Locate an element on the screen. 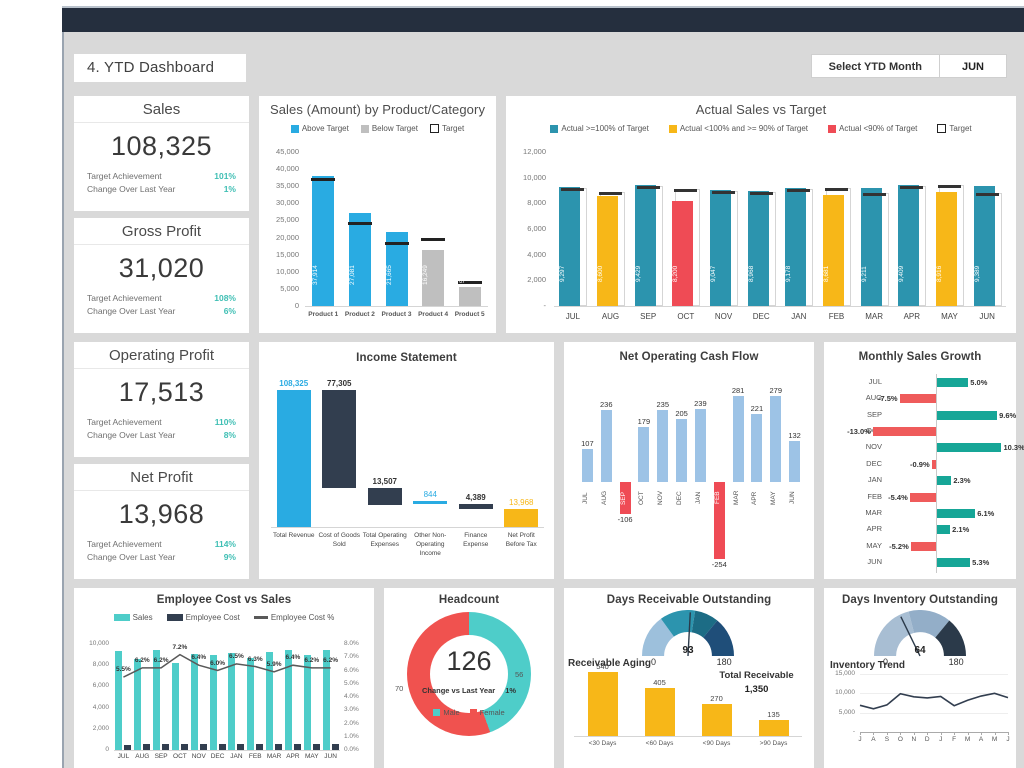 The width and height of the screenshot is (1024, 768). y-axis-tick-right: 0.0% is located at coordinates (351, 749).